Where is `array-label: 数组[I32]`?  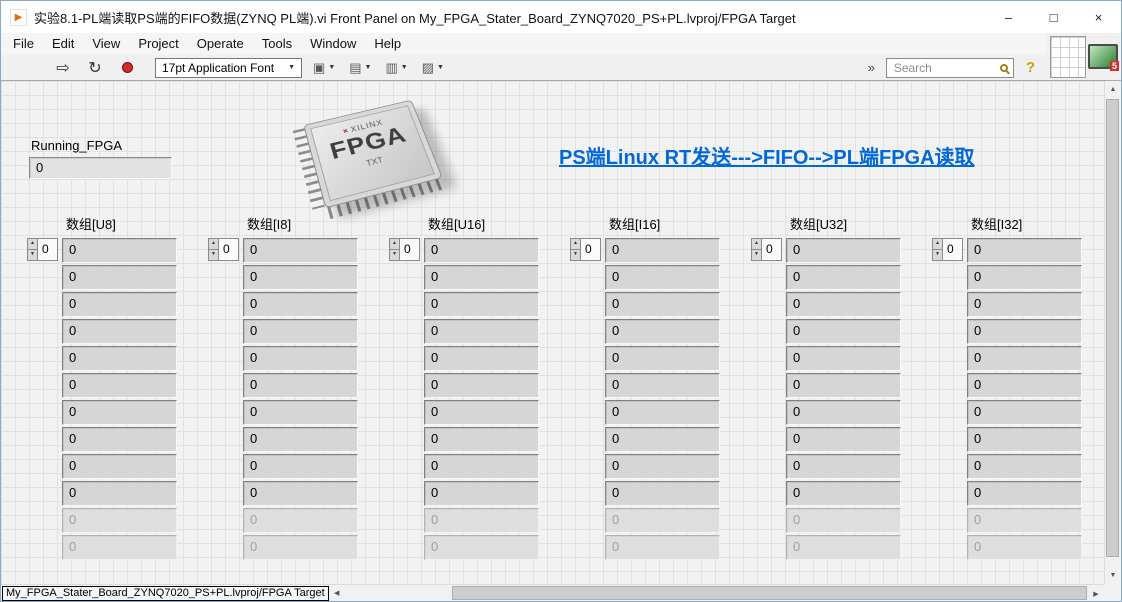 array-label: 数组[I32] is located at coordinates (997, 224).